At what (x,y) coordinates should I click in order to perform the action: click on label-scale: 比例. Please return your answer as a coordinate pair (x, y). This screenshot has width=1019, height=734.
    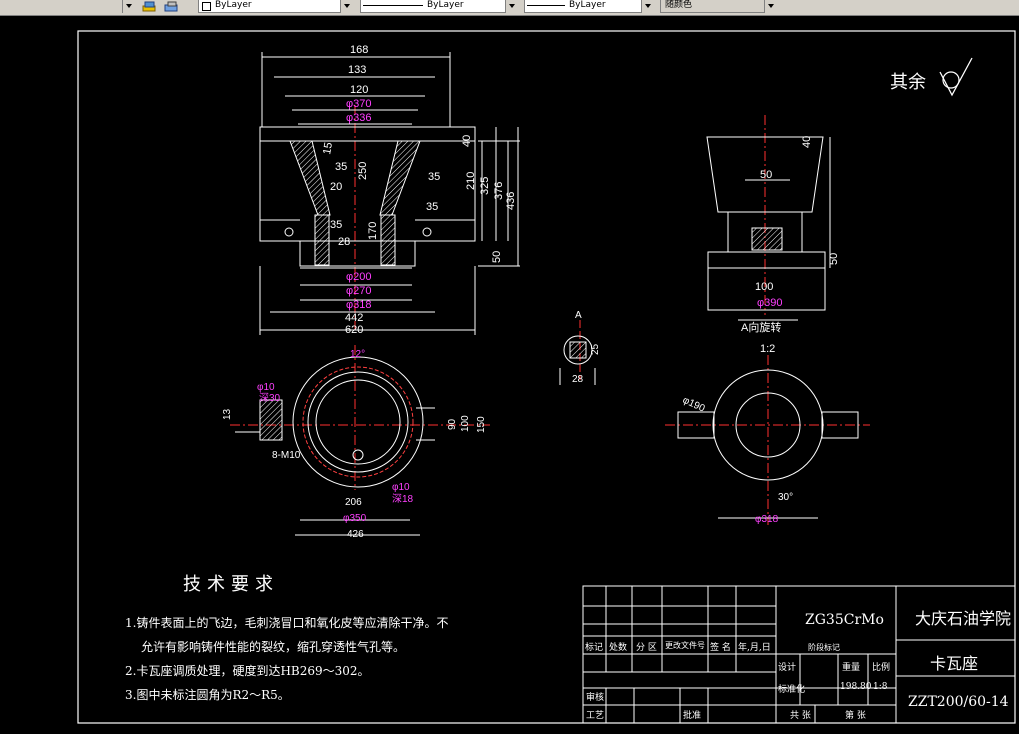
    Looking at the image, I should click on (881, 668).